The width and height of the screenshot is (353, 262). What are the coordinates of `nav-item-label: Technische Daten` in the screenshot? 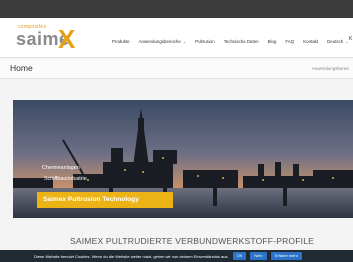 It's located at (241, 41).